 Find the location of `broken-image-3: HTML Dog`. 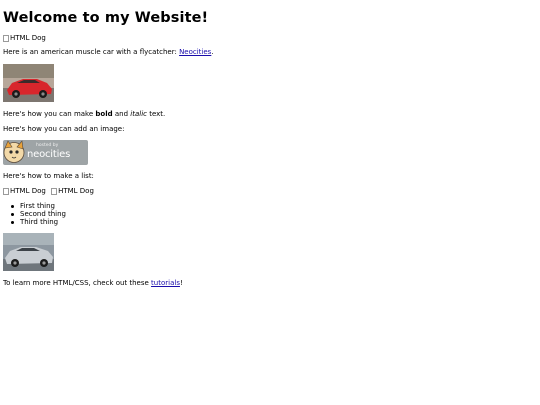

broken-image-3: HTML Dog is located at coordinates (72, 191).